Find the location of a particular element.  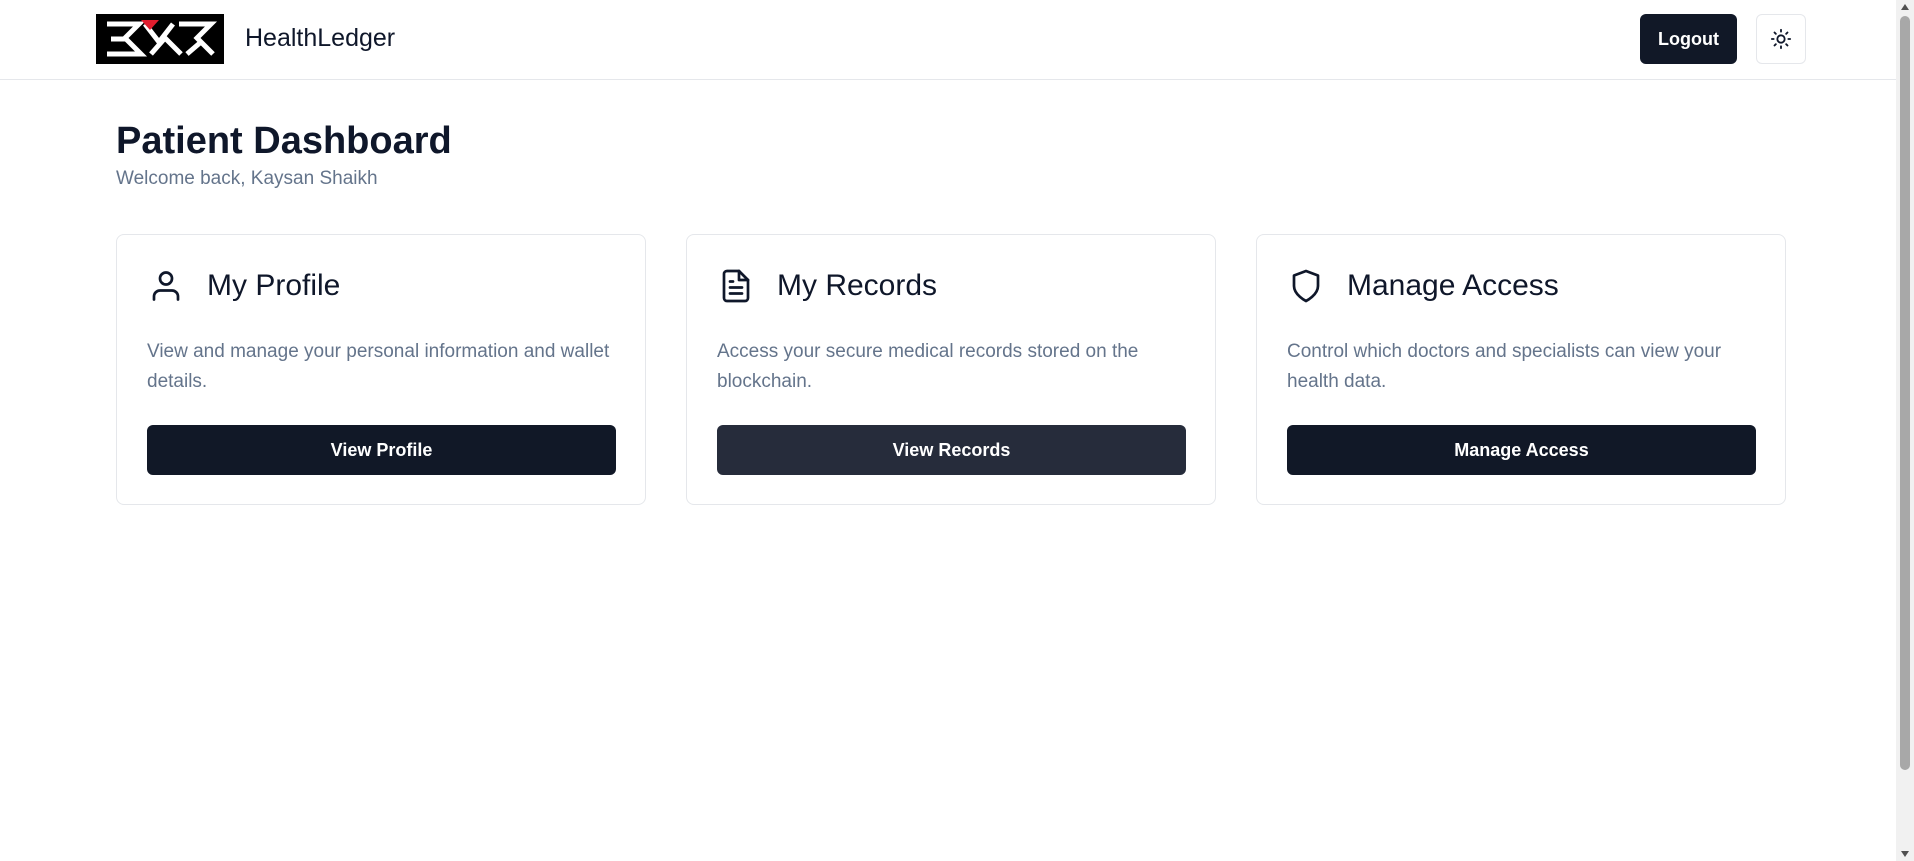

view-profile-button: View Profile is located at coordinates (381, 450).